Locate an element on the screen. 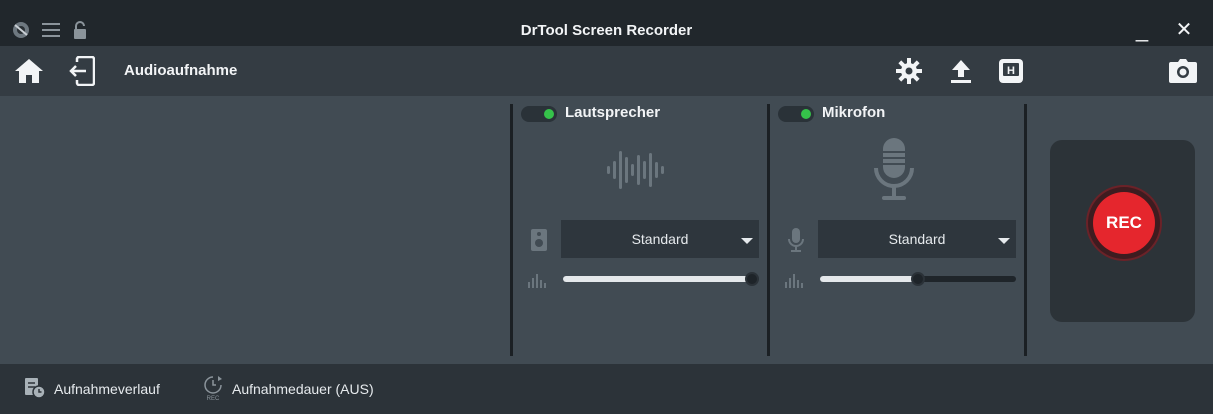  speaker-volume-slider is located at coordinates (661, 279).